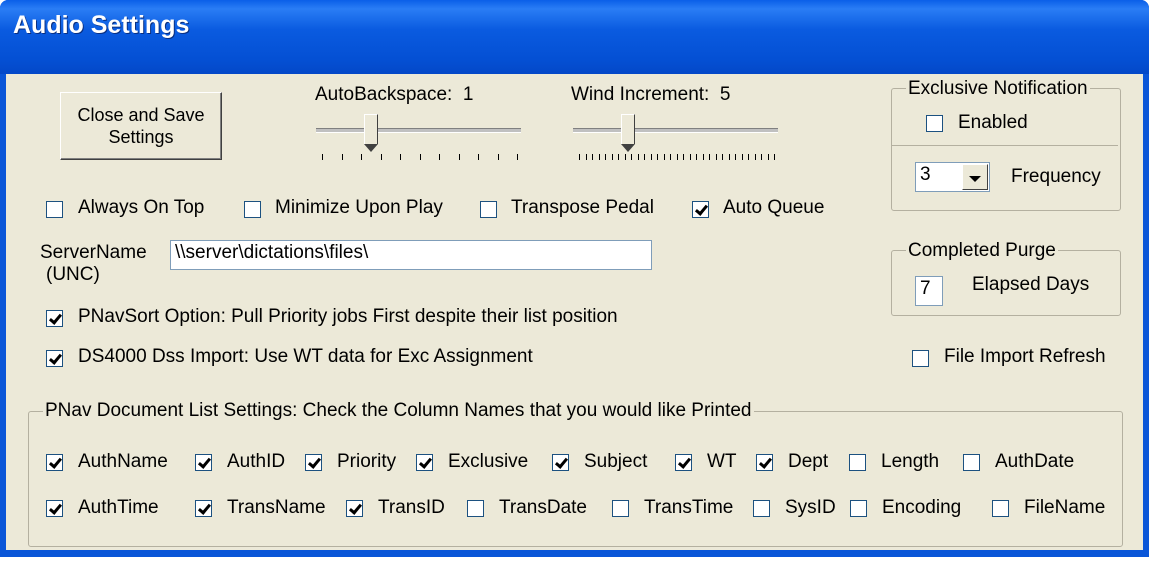 The height and width of the screenshot is (561, 1151). I want to click on file-import-refresh-checkbox, so click(920, 358).